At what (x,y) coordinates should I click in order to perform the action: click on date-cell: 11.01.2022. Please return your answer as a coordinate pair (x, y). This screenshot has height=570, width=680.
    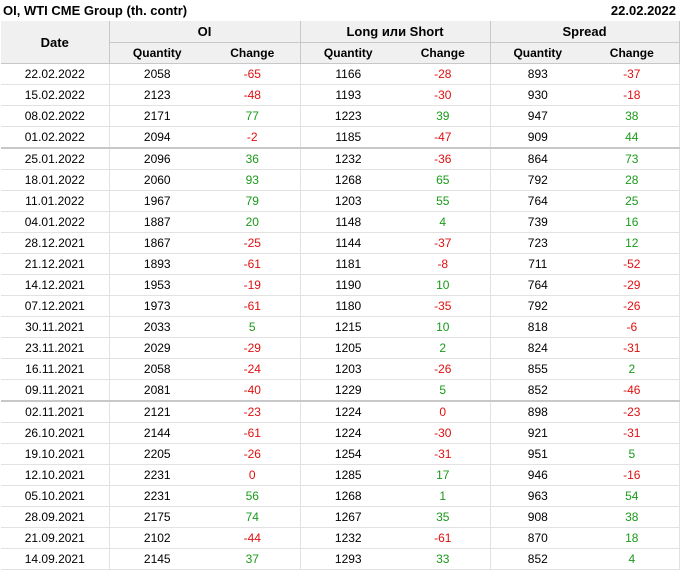
    Looking at the image, I should click on (55, 201).